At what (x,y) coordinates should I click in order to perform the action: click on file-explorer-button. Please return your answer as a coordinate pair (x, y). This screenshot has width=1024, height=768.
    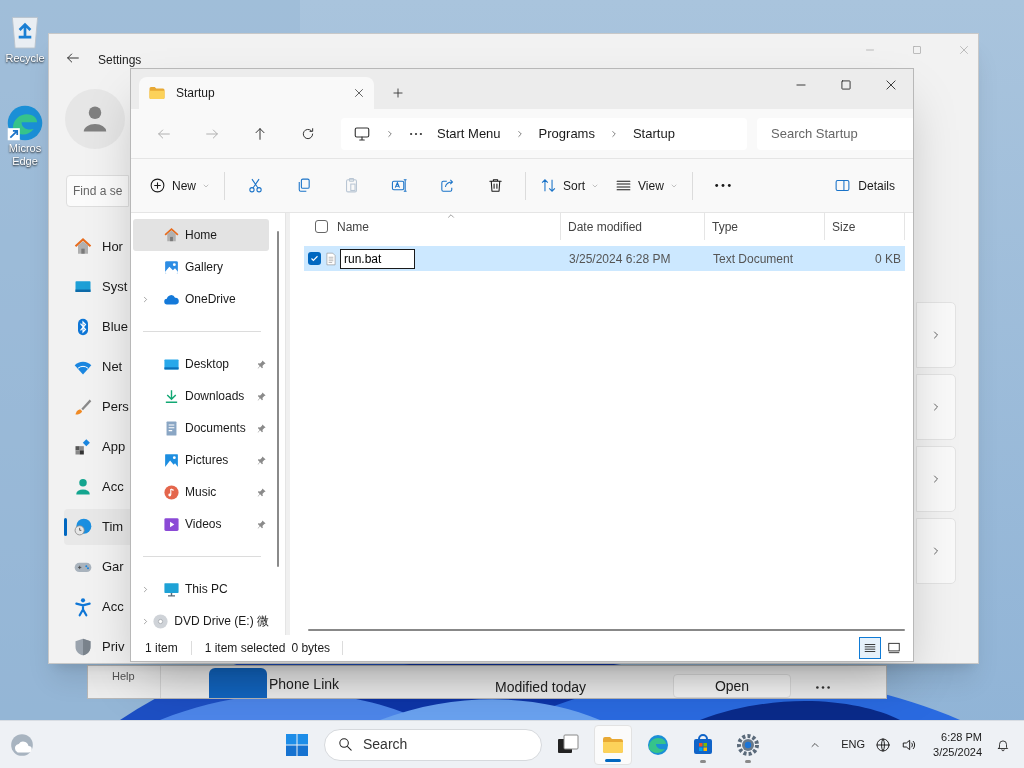
    Looking at the image, I should click on (613, 744).